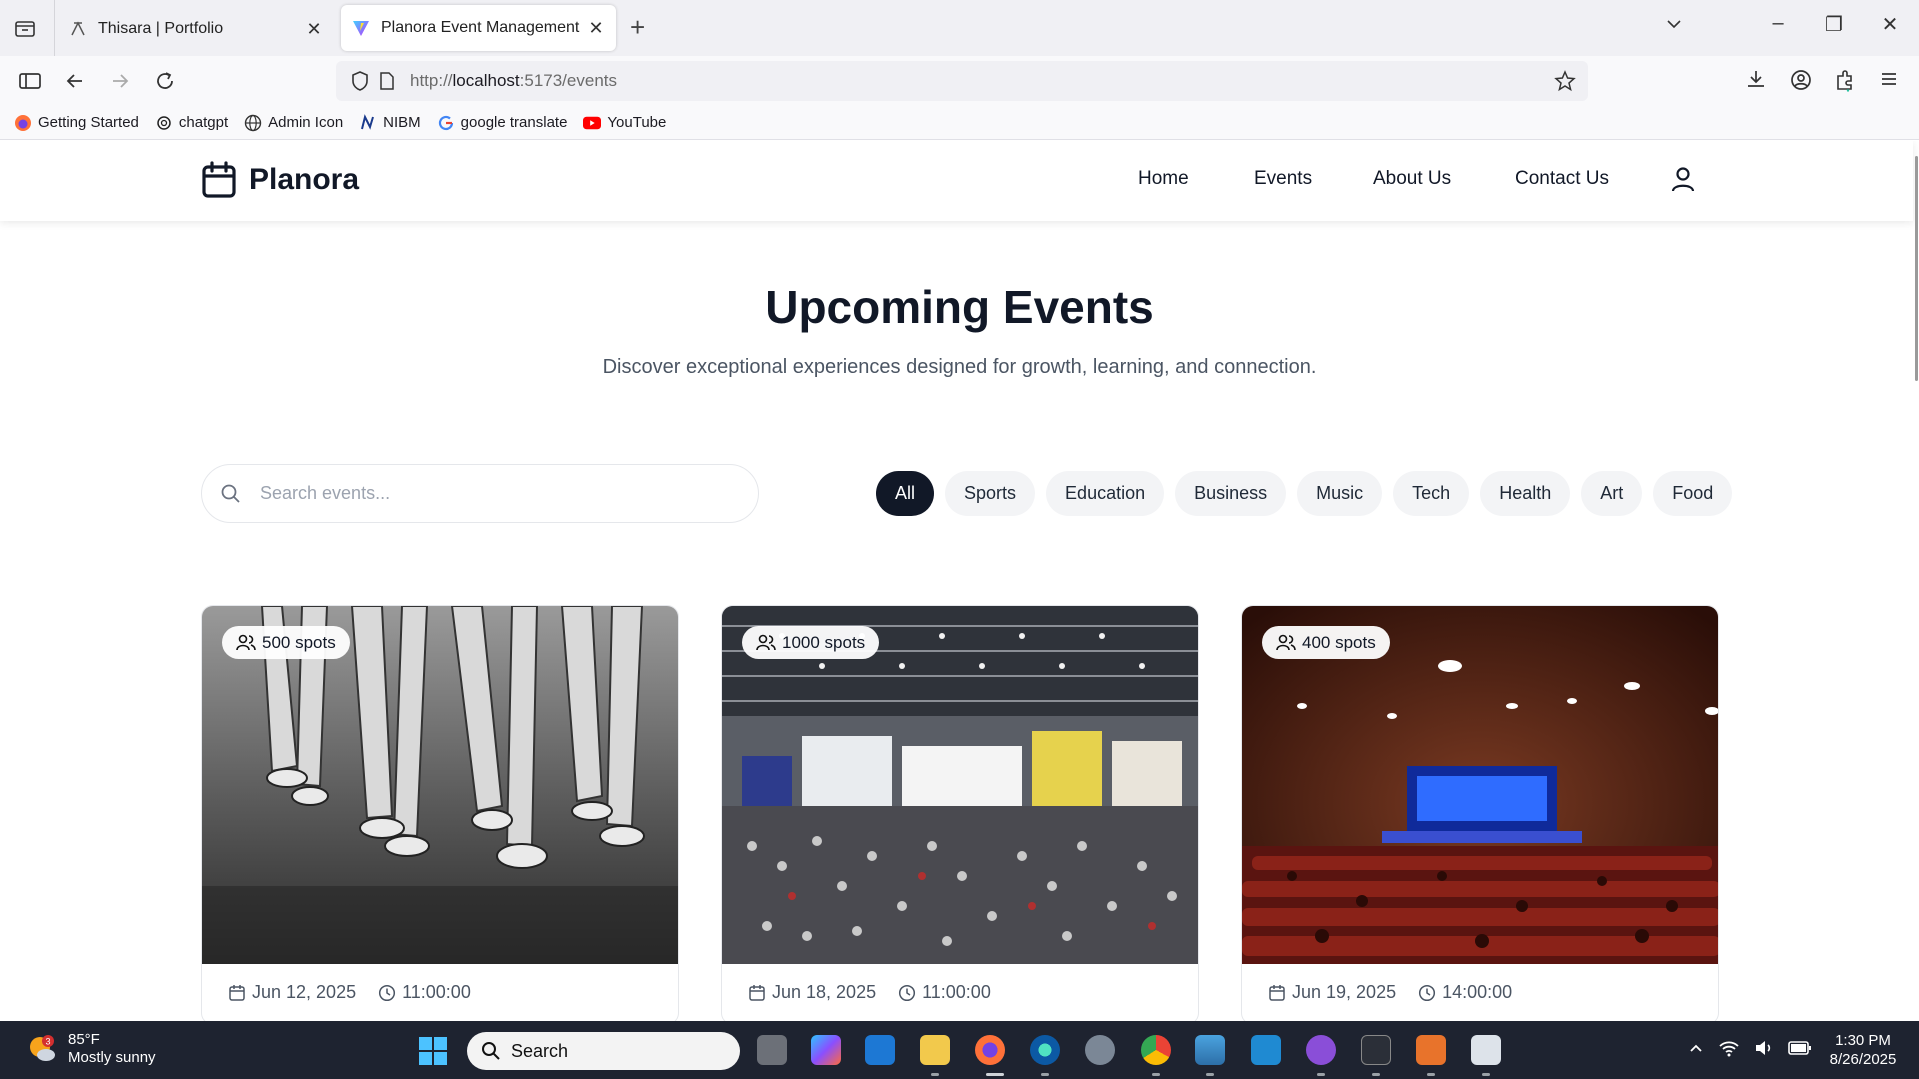 The image size is (1919, 1079). Describe the element at coordinates (440, 813) in the screenshot. I see `event-card: 500 spots Jun 12, 2025 11:00:00` at that location.